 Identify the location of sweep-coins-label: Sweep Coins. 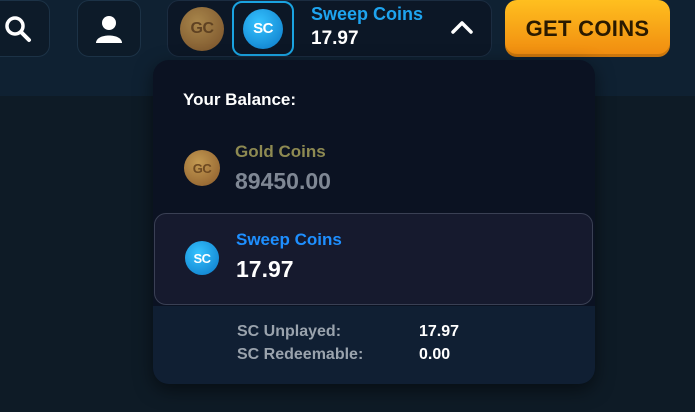
(289, 239).